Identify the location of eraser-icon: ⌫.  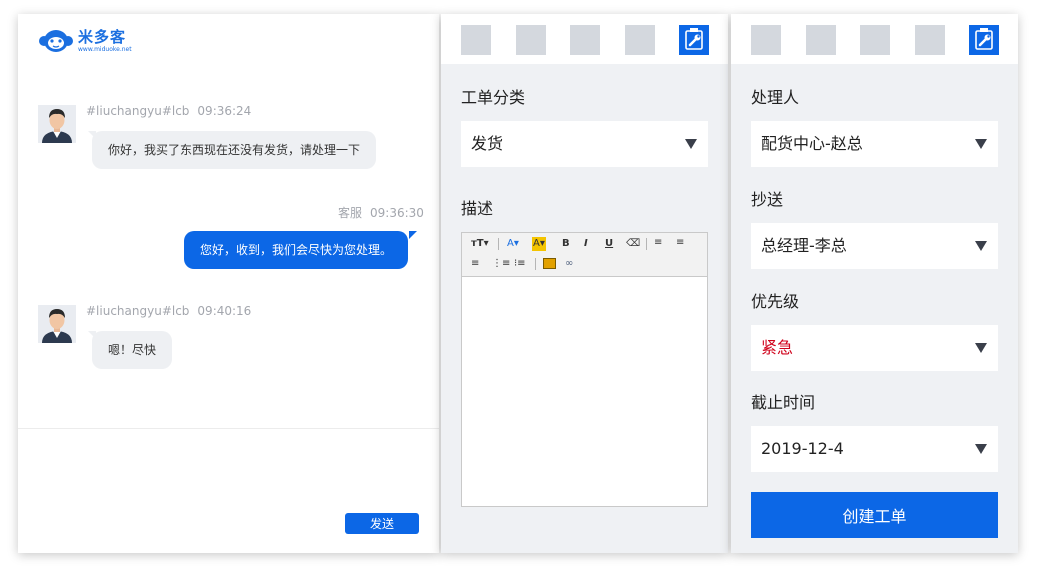
(633, 244).